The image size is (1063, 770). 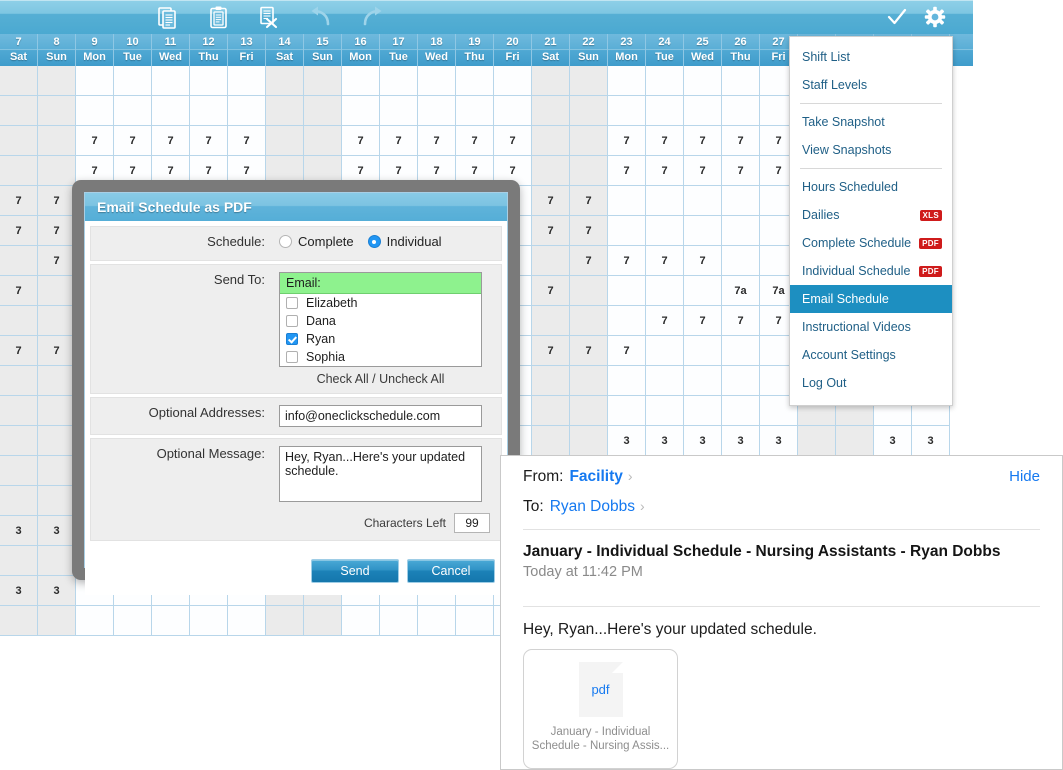 What do you see at coordinates (380, 339) in the screenshot?
I see `recipient-ryan: Ryan` at bounding box center [380, 339].